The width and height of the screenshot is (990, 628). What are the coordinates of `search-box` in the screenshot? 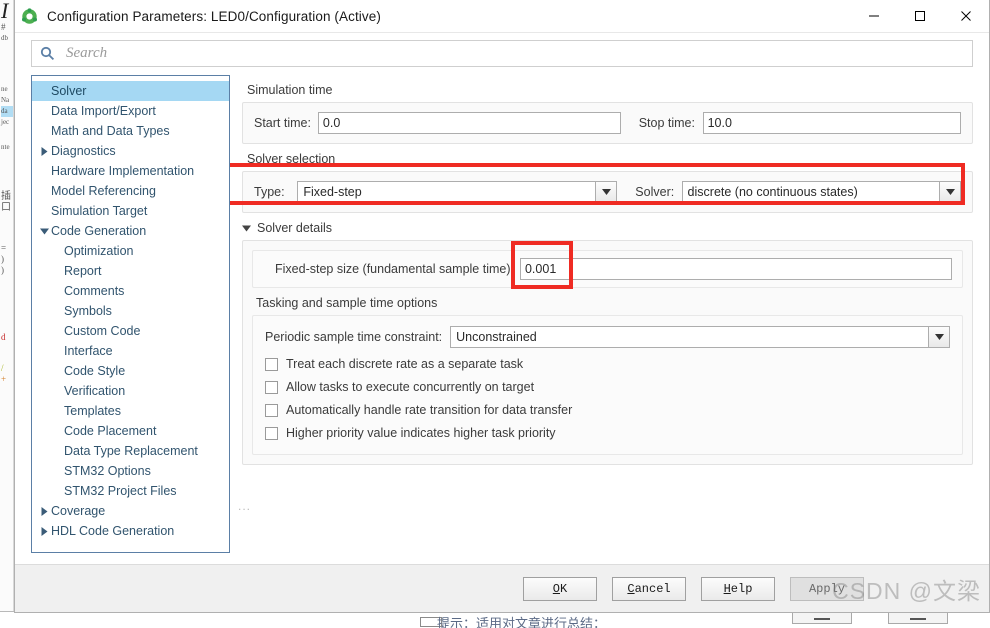 It's located at (502, 53).